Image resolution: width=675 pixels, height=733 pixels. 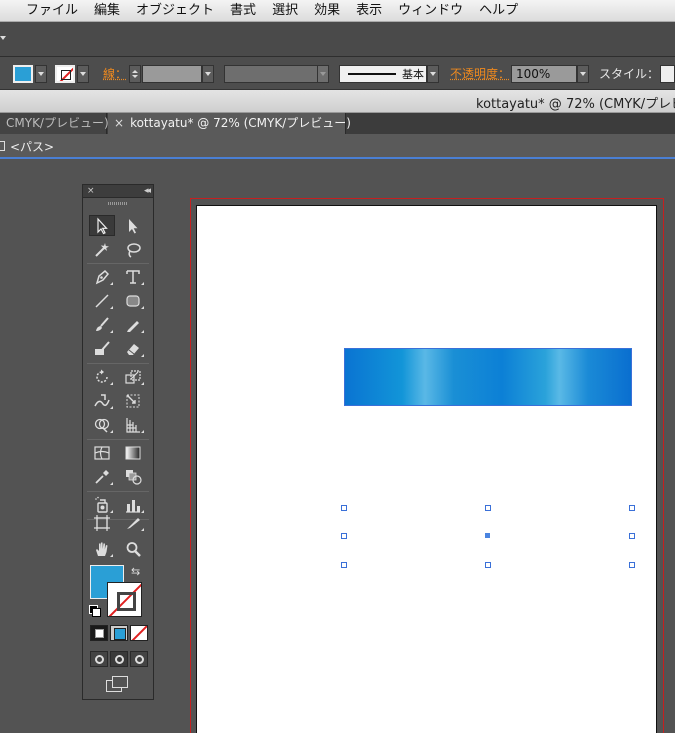 I want to click on rotate-icon, so click(x=102, y=377).